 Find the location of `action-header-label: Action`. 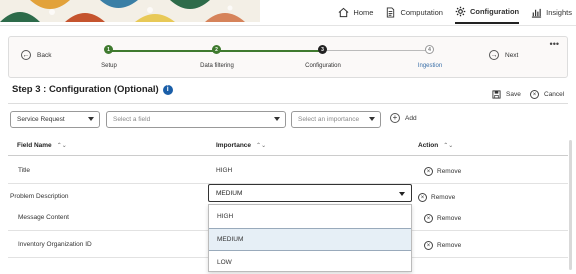

action-header-label: Action is located at coordinates (428, 145).